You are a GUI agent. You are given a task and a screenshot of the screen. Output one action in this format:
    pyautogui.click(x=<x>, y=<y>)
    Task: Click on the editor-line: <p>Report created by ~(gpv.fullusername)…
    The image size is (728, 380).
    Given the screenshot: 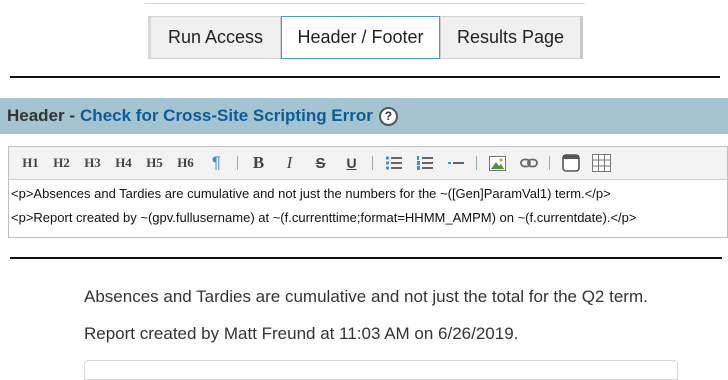 What is the action you would take?
    pyautogui.click(x=324, y=217)
    